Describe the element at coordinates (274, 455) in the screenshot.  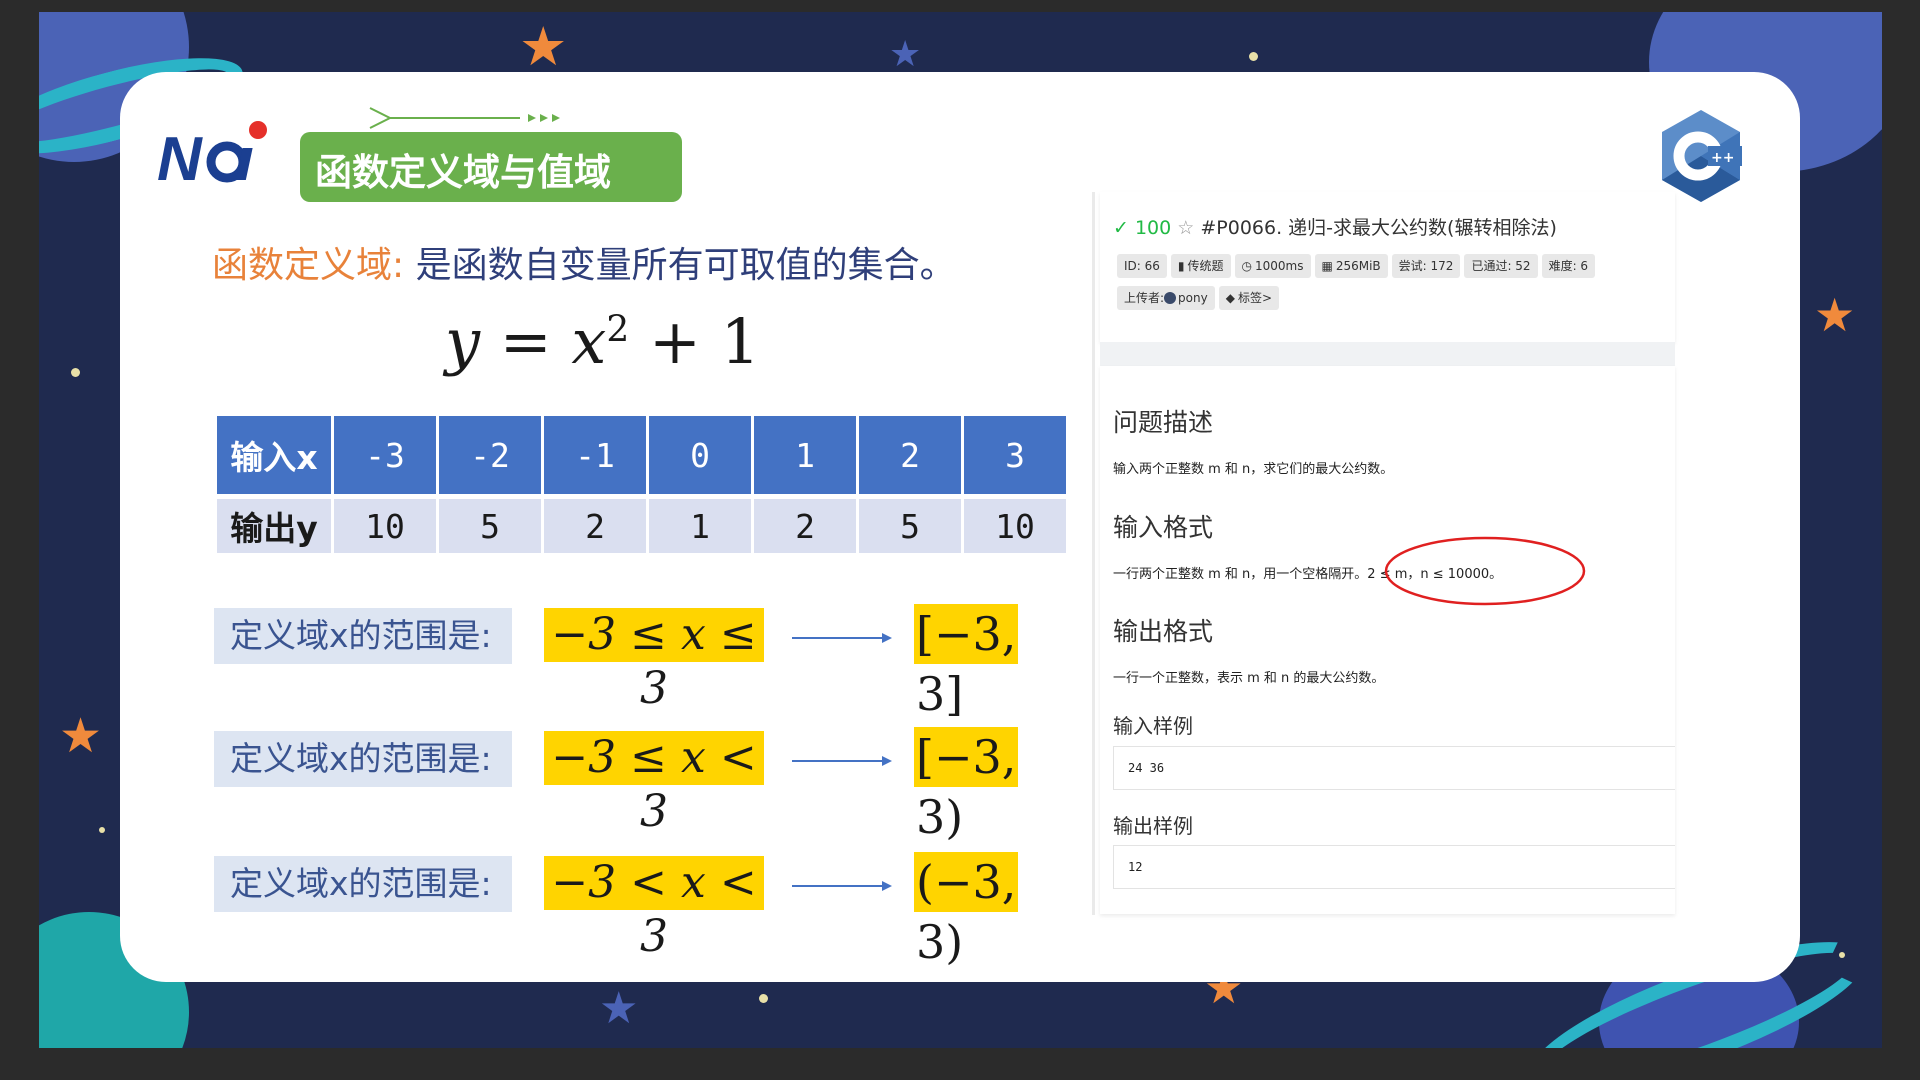
I see `input-row-label: 输入x` at that location.